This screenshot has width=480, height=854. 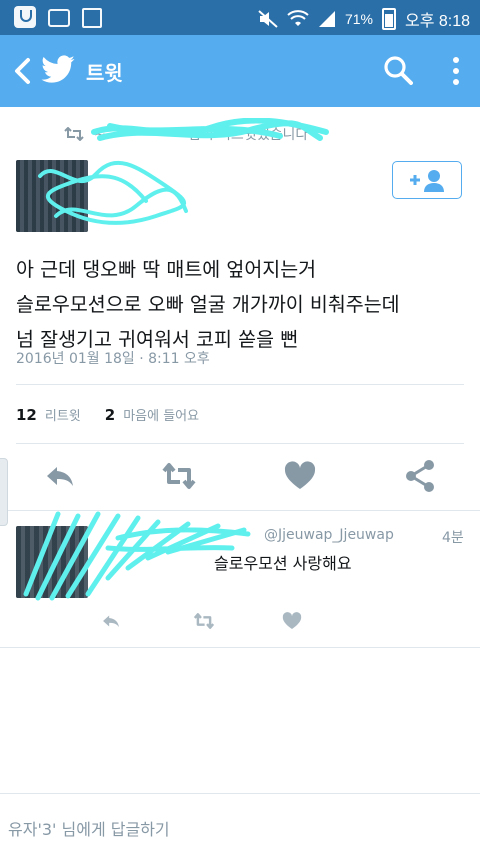 What do you see at coordinates (298, 18) in the screenshot?
I see `wifi-icon` at bounding box center [298, 18].